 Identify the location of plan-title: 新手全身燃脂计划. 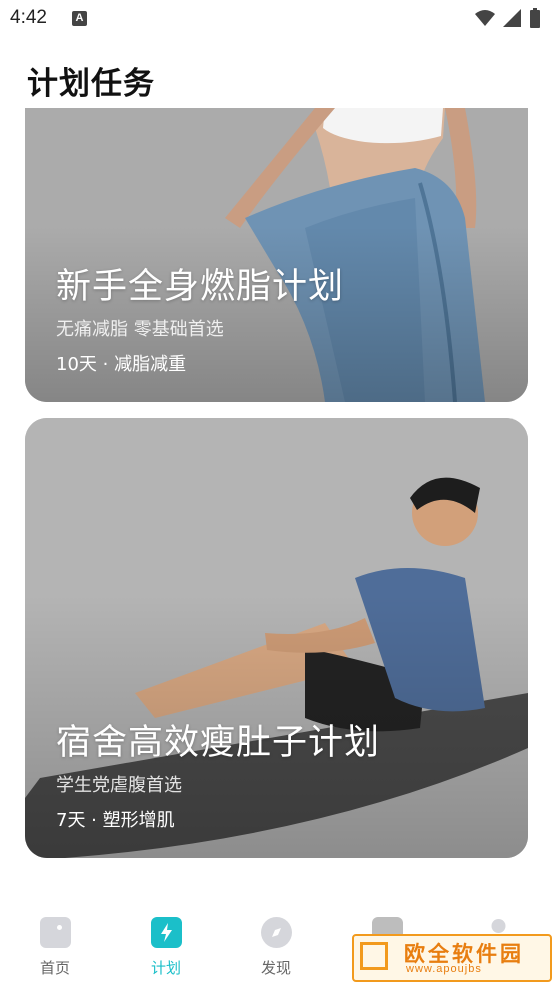
(200, 287).